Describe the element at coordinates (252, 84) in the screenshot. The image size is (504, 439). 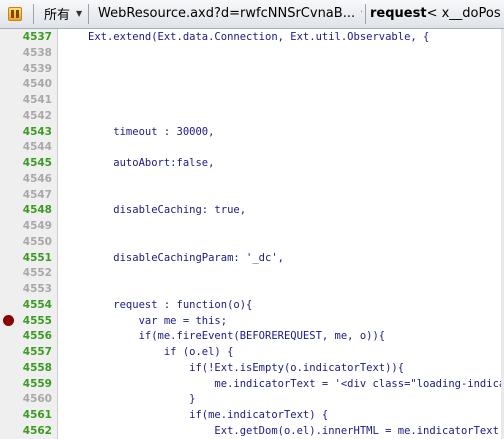
I see `code-line: 4540` at that location.